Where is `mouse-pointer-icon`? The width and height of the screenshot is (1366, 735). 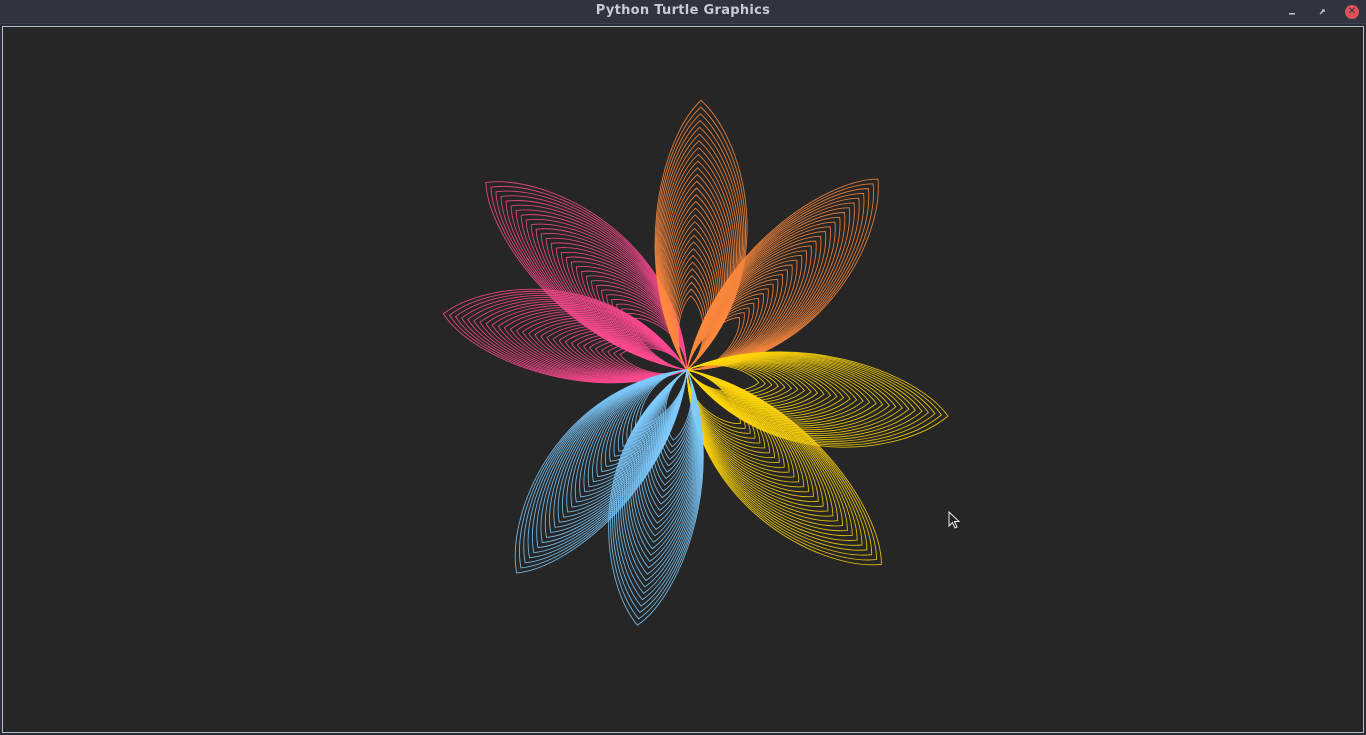
mouse-pointer-icon is located at coordinates (954, 520).